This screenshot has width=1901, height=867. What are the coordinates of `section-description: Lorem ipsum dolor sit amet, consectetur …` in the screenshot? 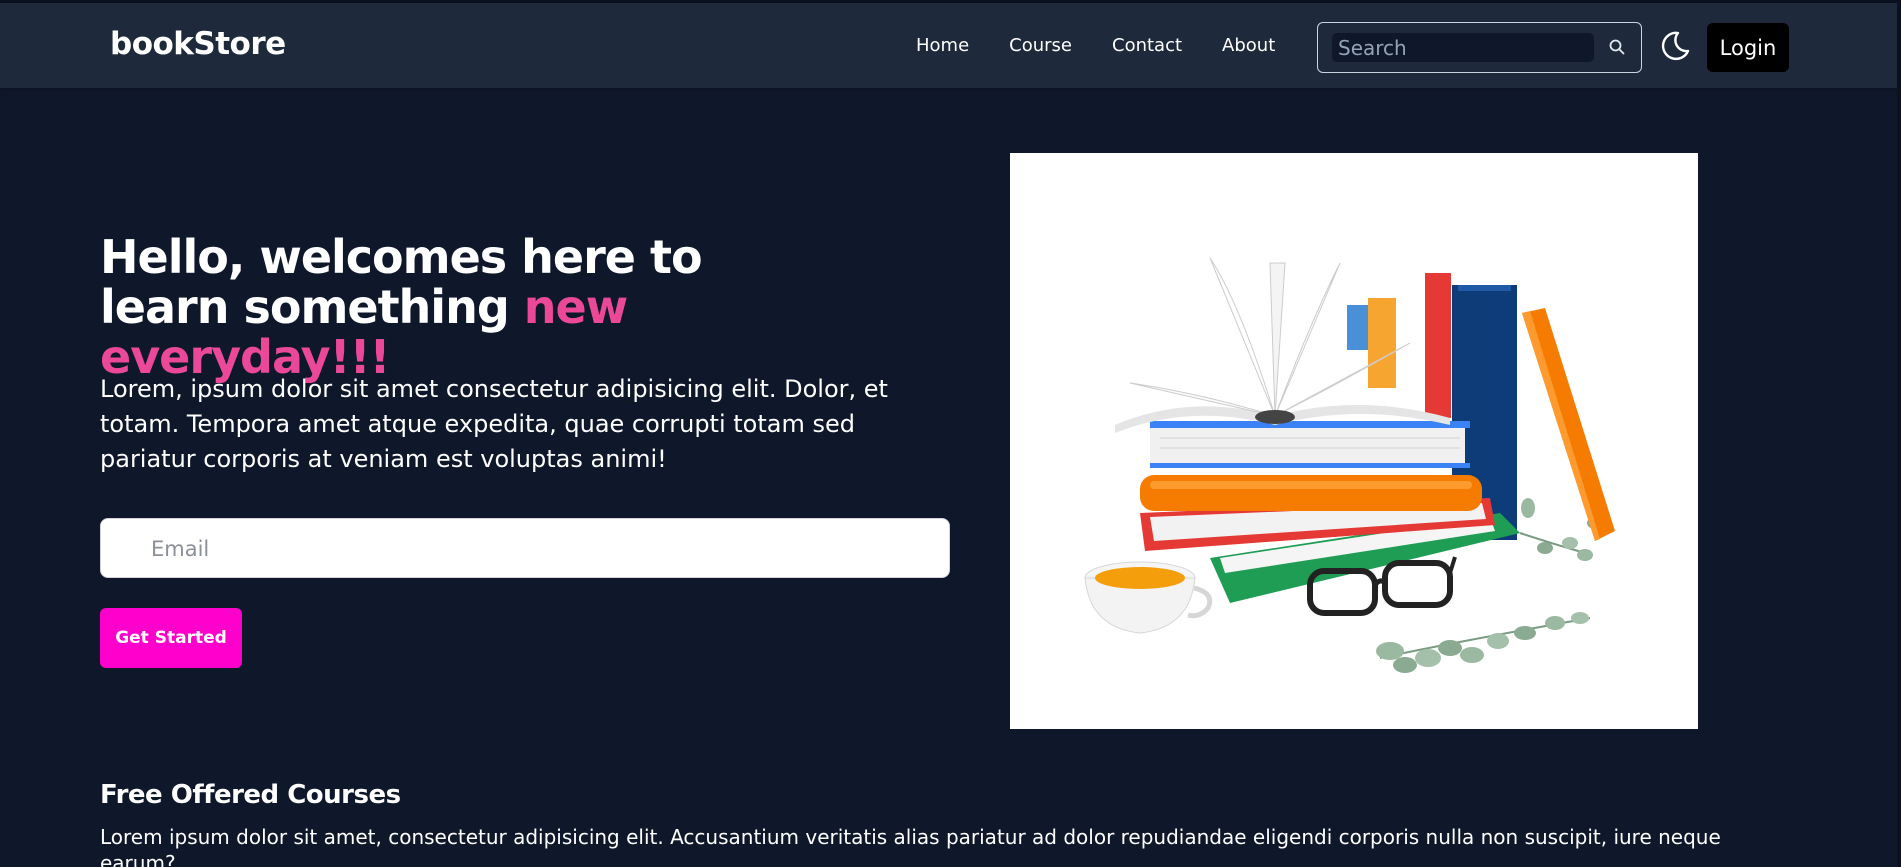 It's located at (910, 846).